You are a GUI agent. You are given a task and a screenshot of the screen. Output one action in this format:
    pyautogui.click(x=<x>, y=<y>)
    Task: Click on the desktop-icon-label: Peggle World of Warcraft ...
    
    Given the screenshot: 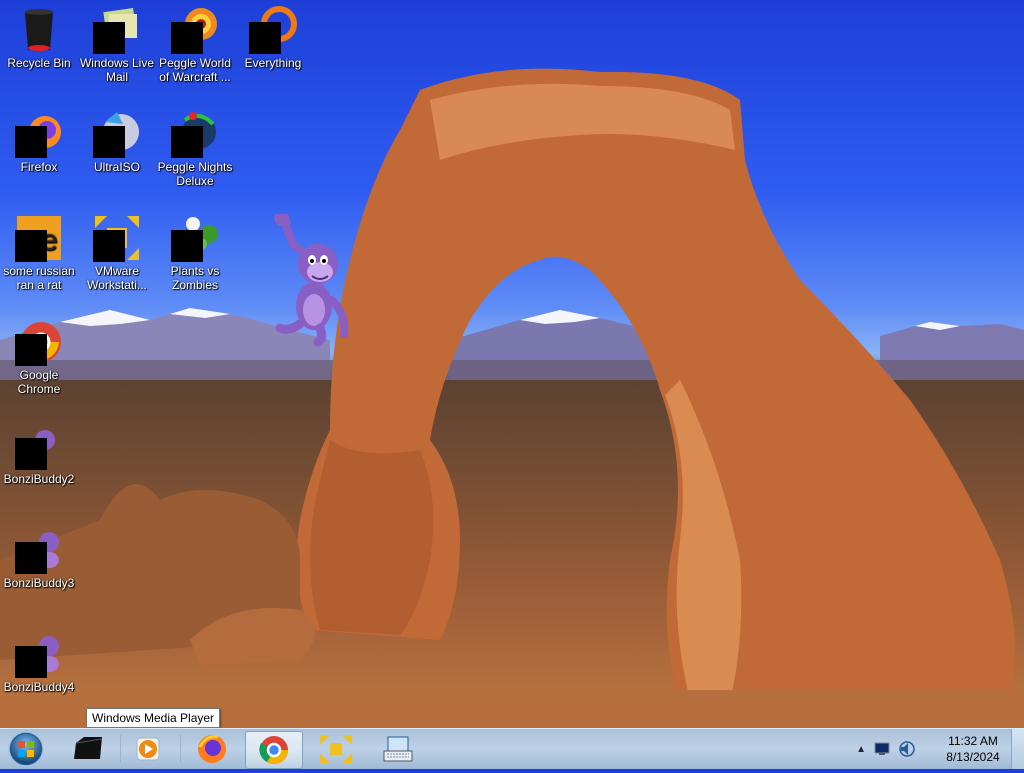 What is the action you would take?
    pyautogui.click(x=195, y=70)
    